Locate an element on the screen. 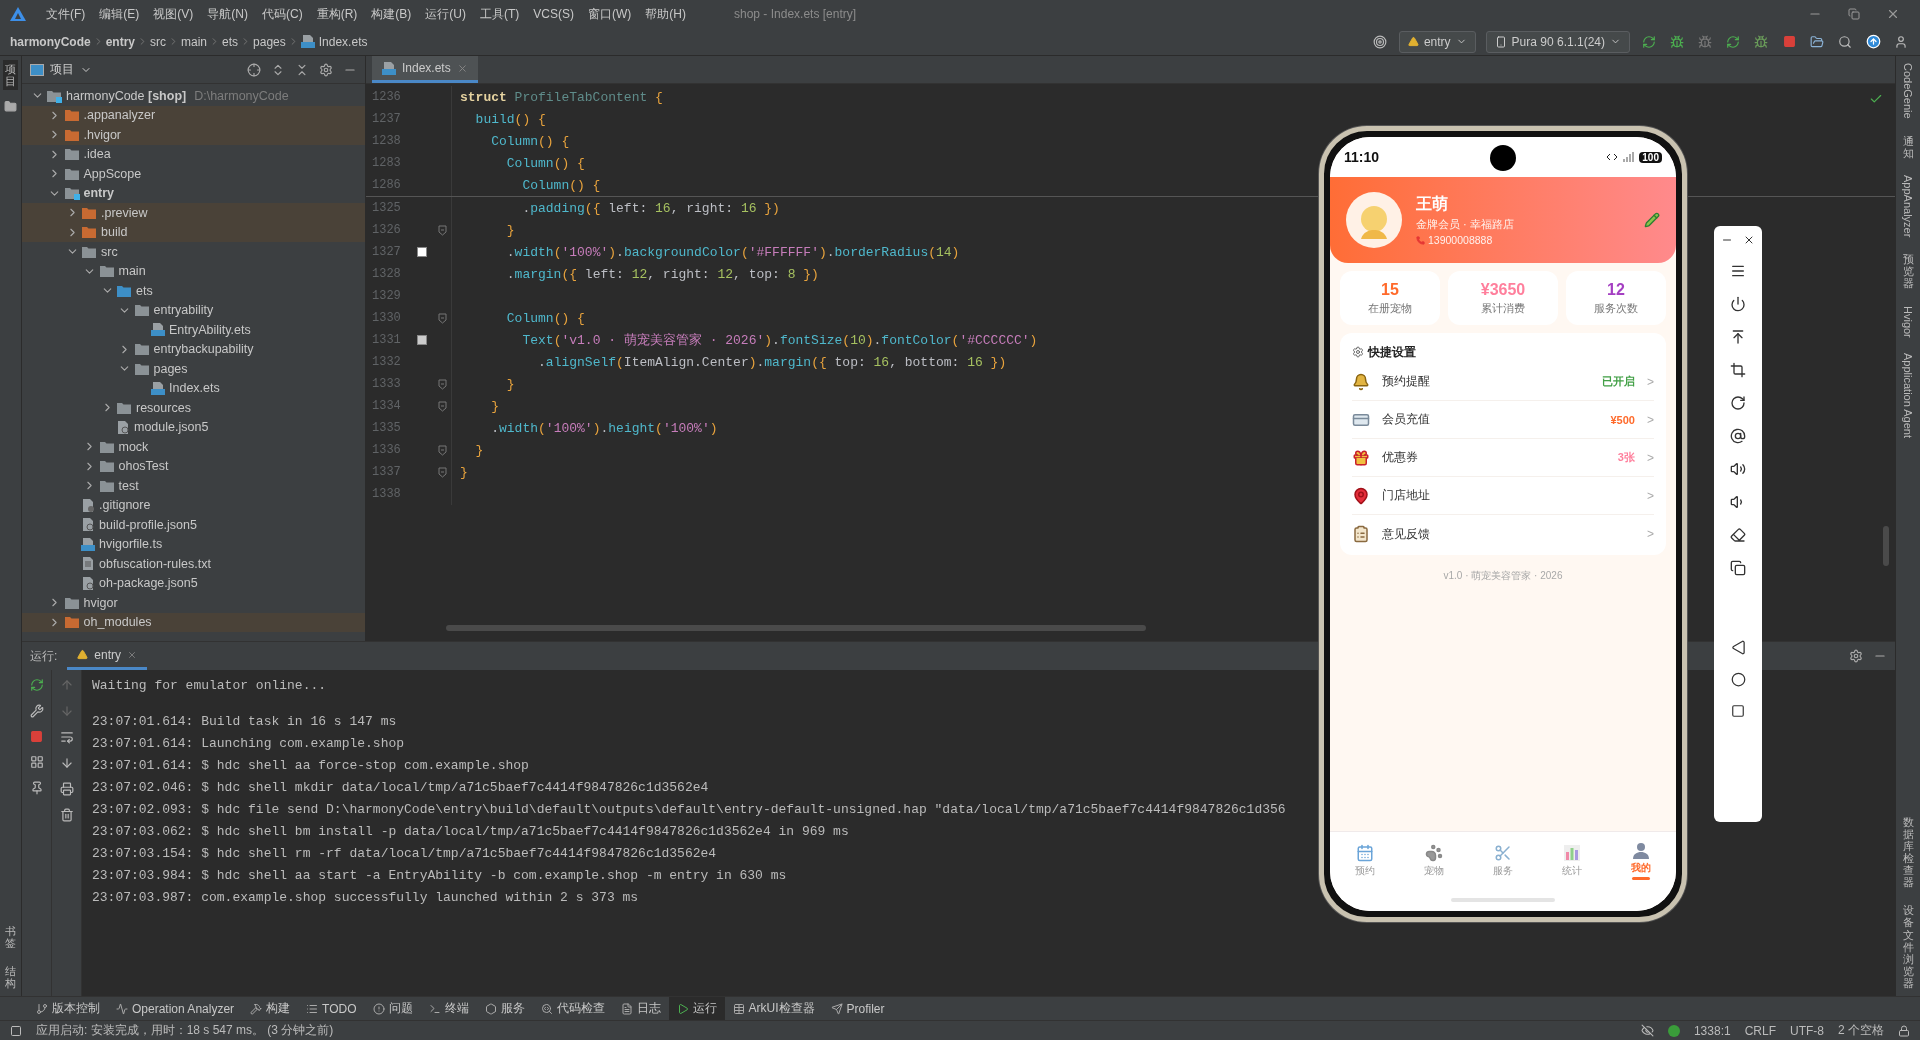 This screenshot has width=1920, height=1040. menu-item: 工具(T) is located at coordinates (500, 14).